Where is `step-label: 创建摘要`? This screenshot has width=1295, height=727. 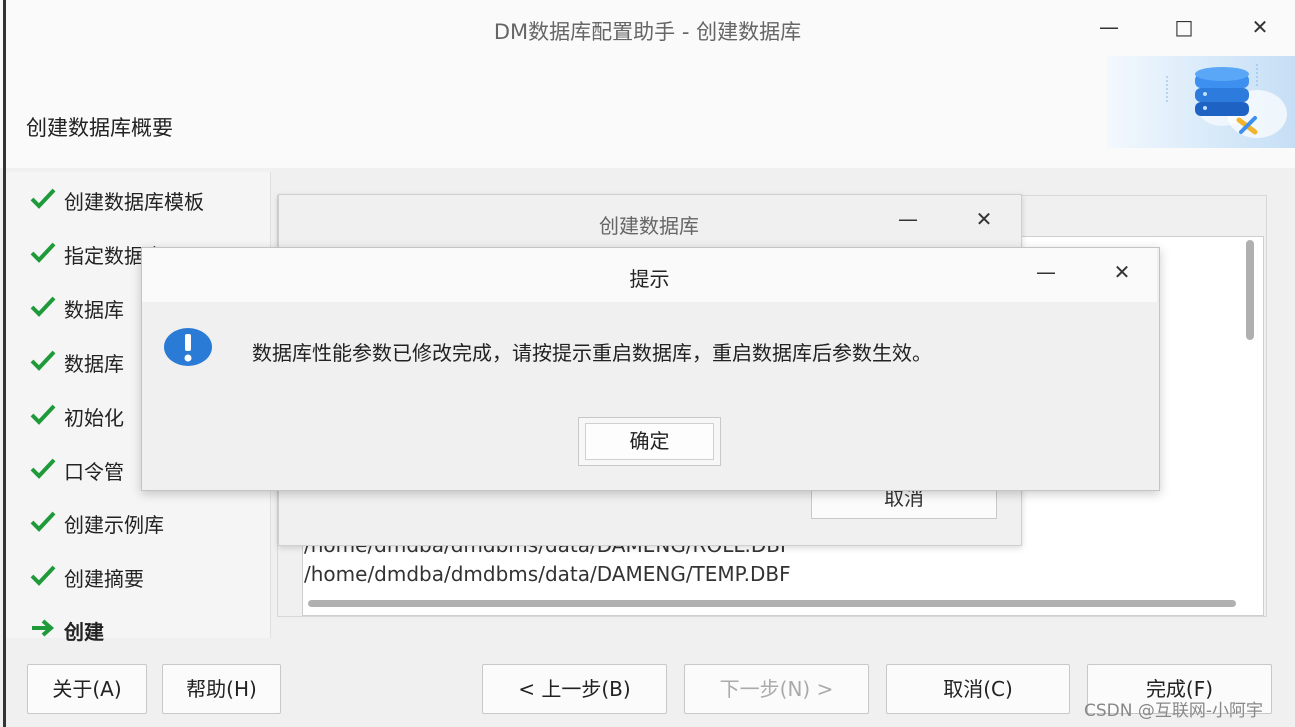 step-label: 创建摘要 is located at coordinates (104, 578).